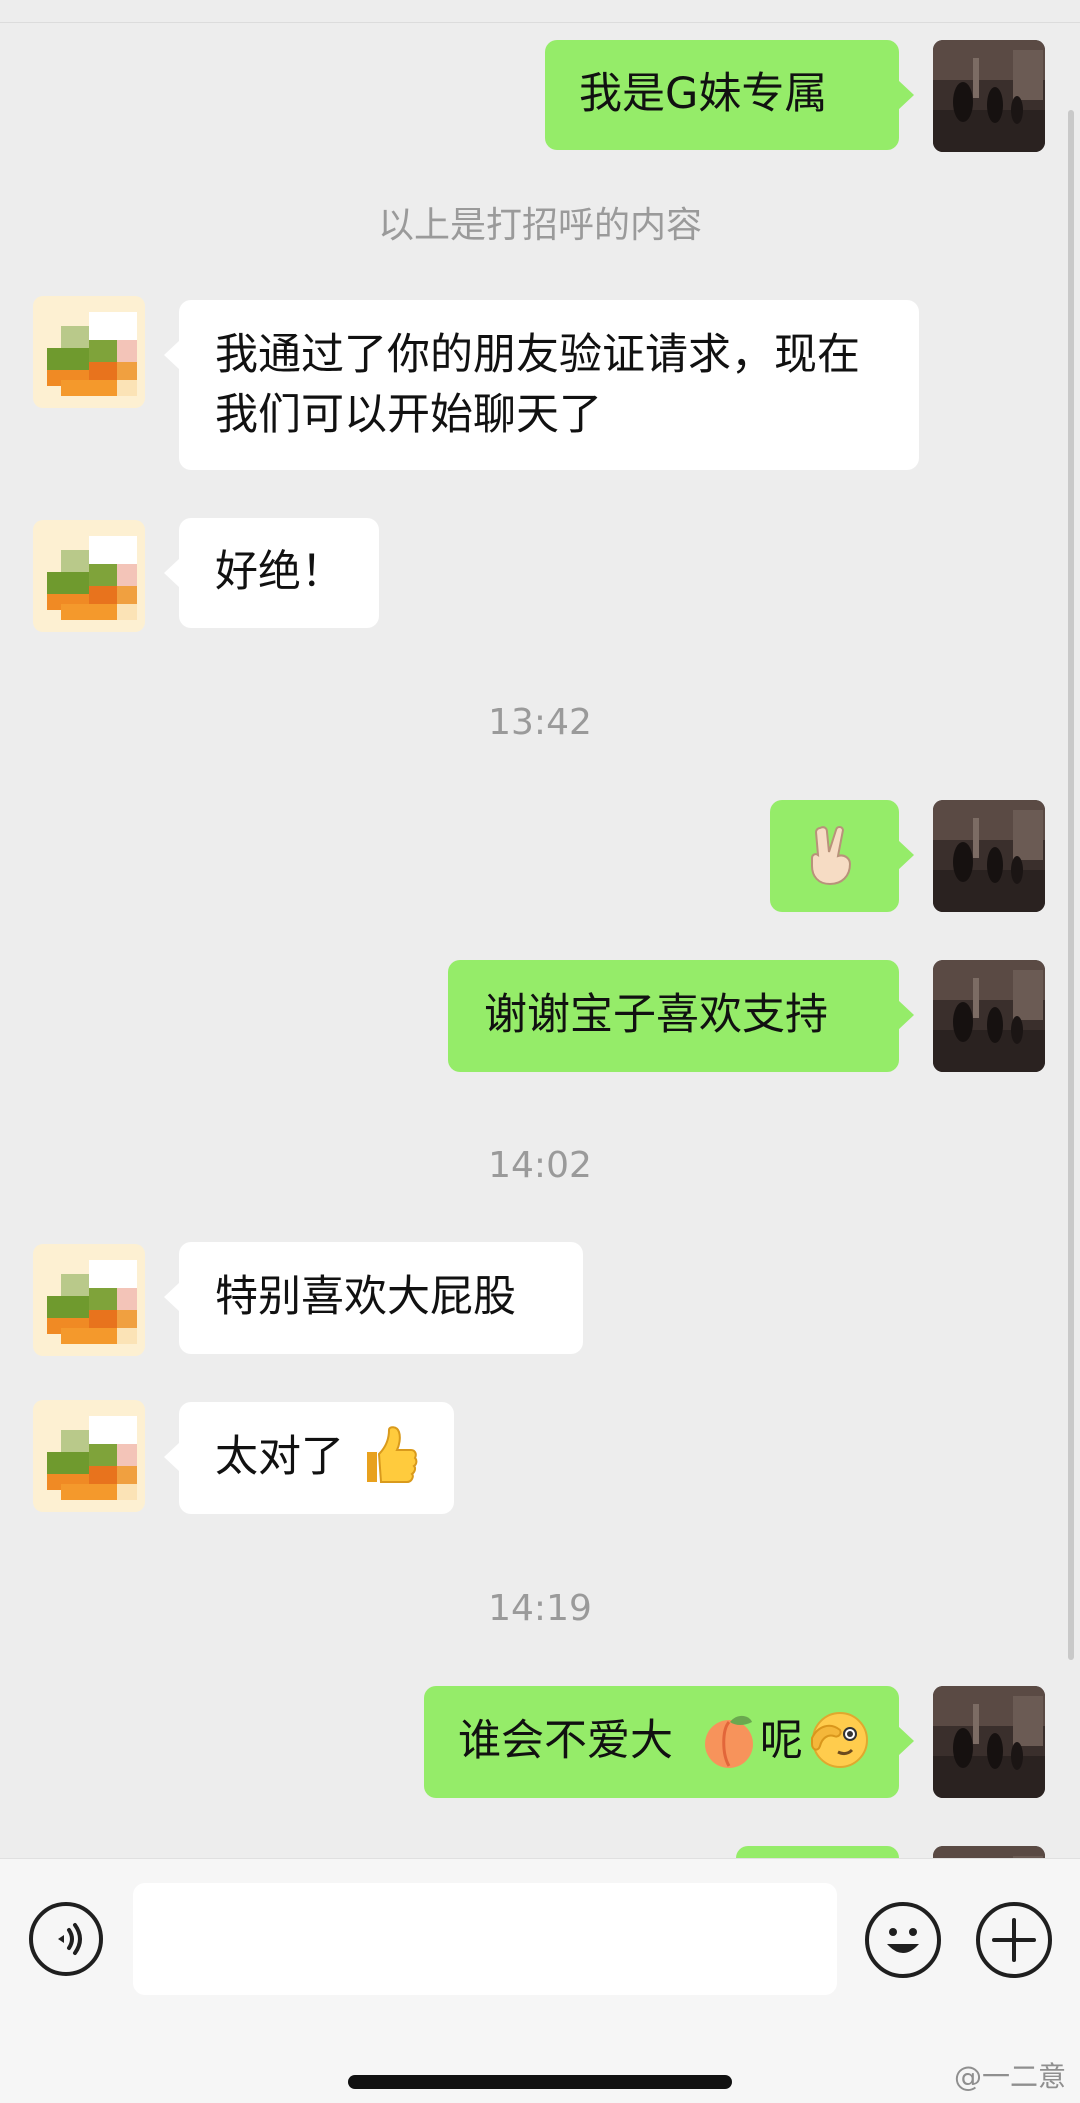  I want to click on home-indicator, so click(540, 2082).